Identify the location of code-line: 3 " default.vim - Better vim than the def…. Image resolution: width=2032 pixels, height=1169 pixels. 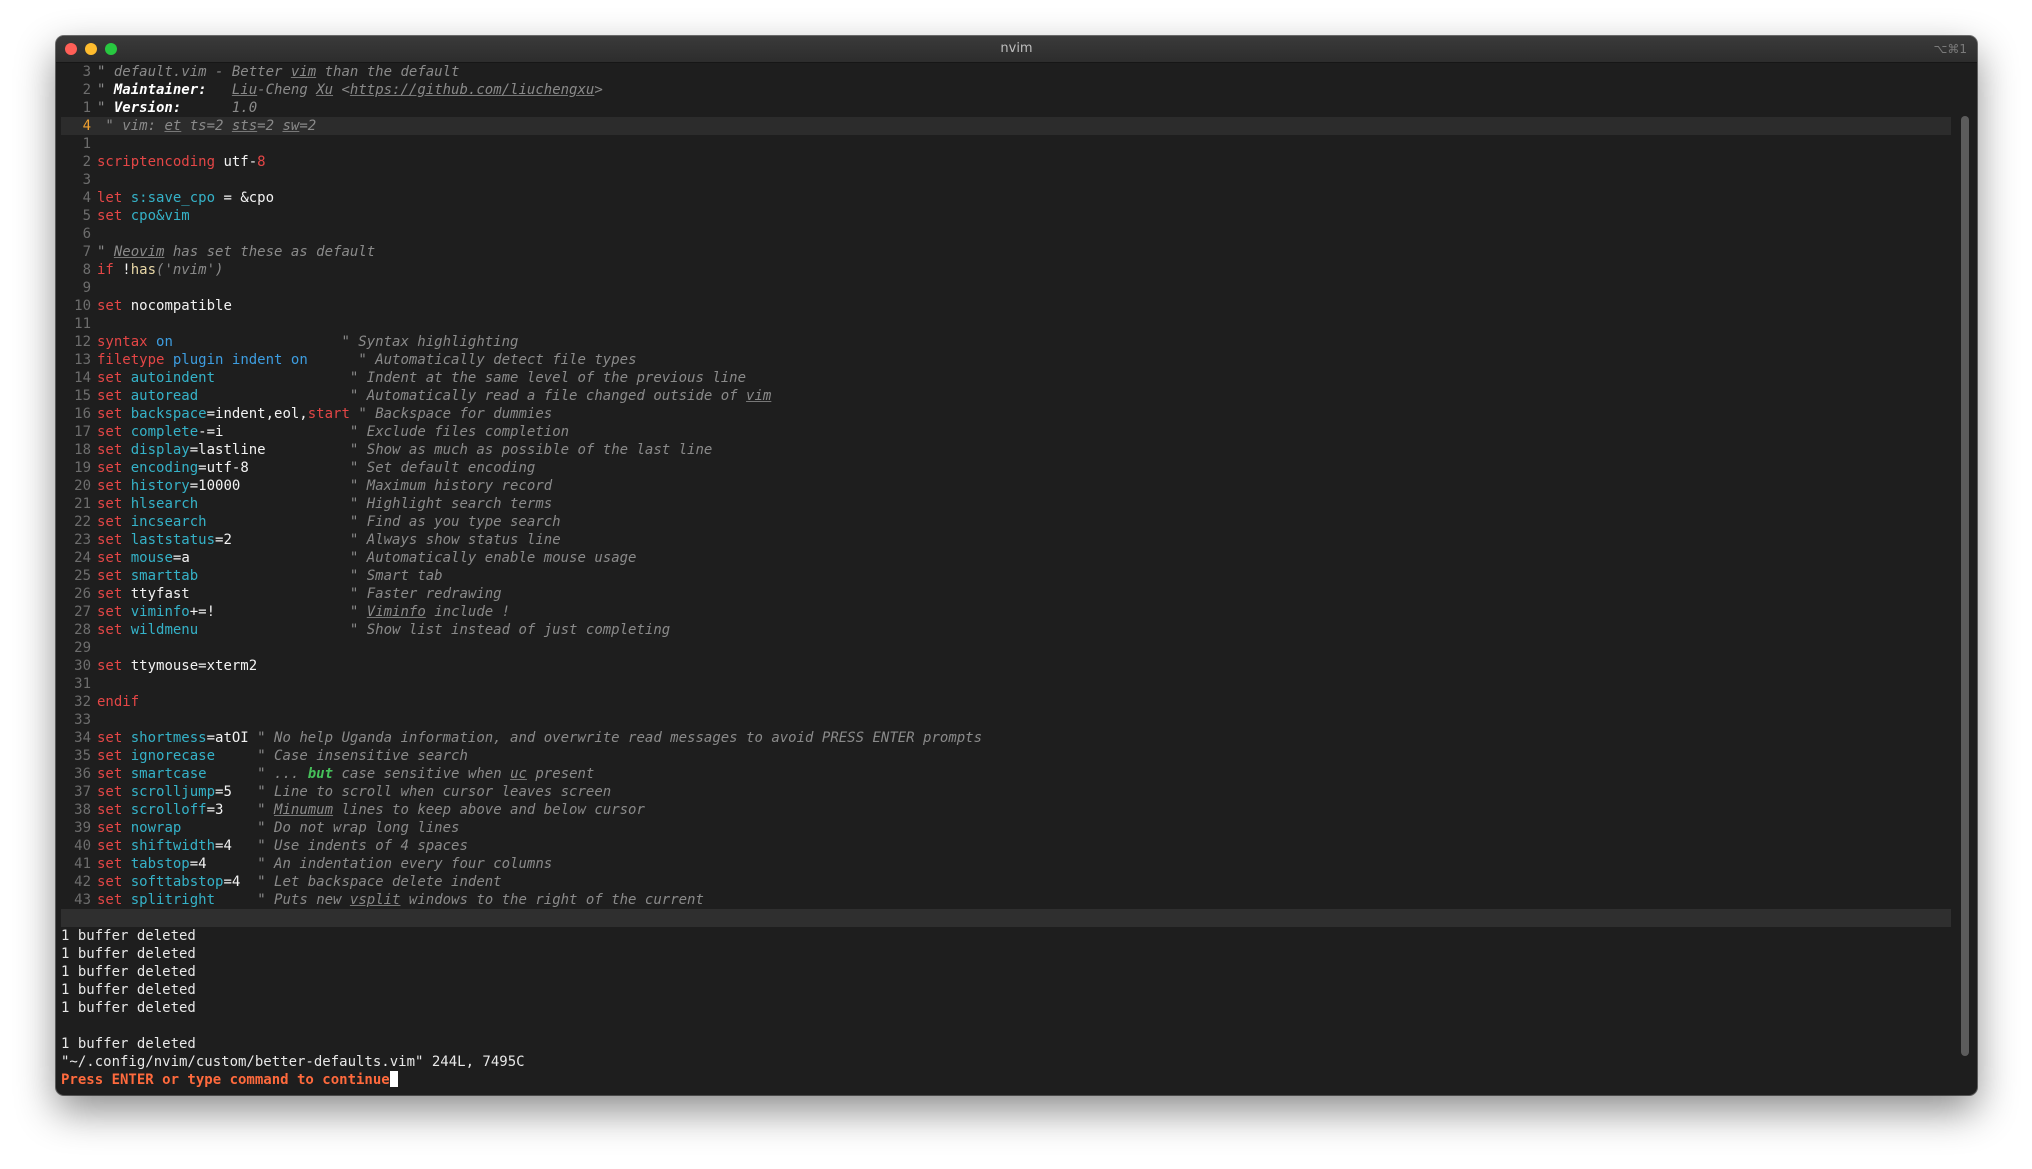
(1006, 72).